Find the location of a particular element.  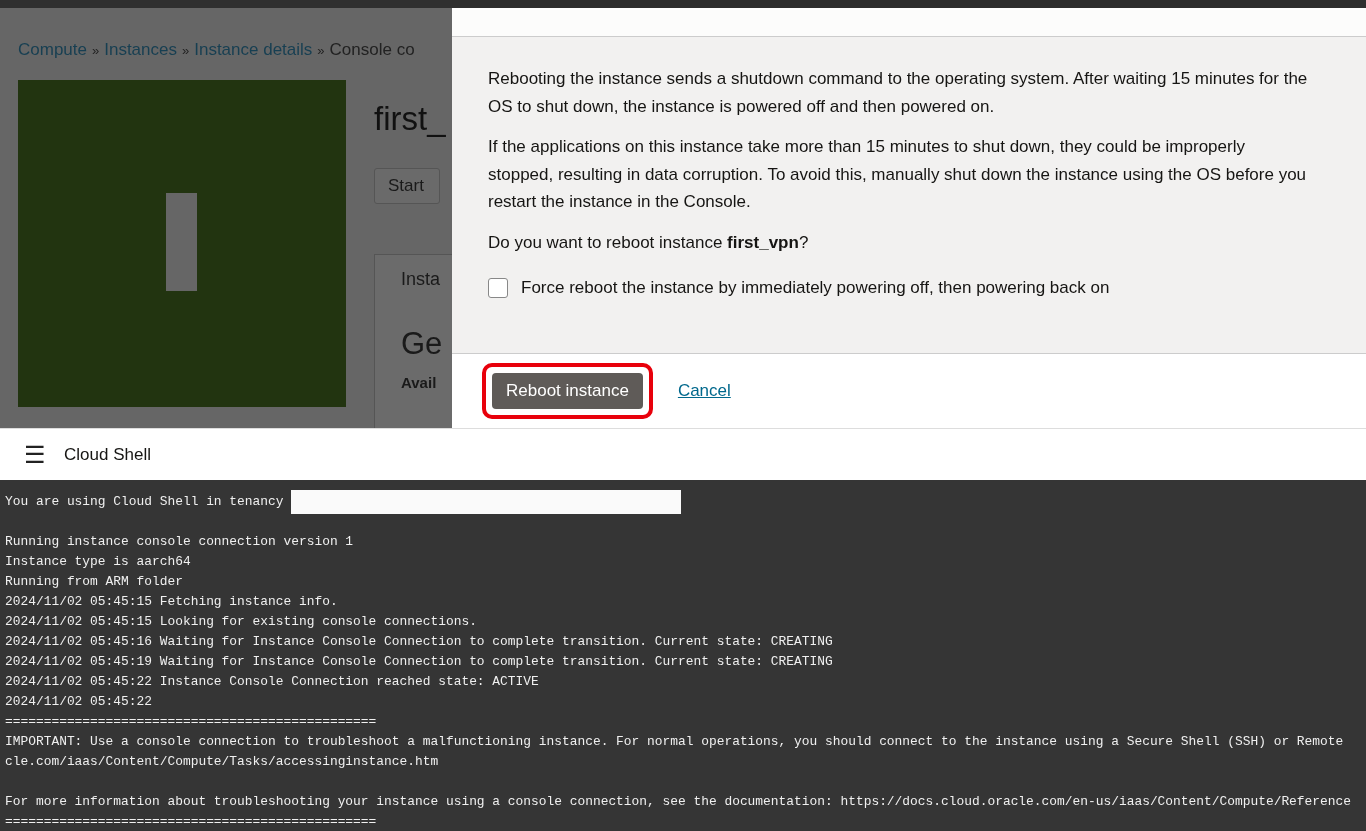

checkbox-label: Force reboot the instance by immediately powering off, then powering back on is located at coordinates (815, 288).